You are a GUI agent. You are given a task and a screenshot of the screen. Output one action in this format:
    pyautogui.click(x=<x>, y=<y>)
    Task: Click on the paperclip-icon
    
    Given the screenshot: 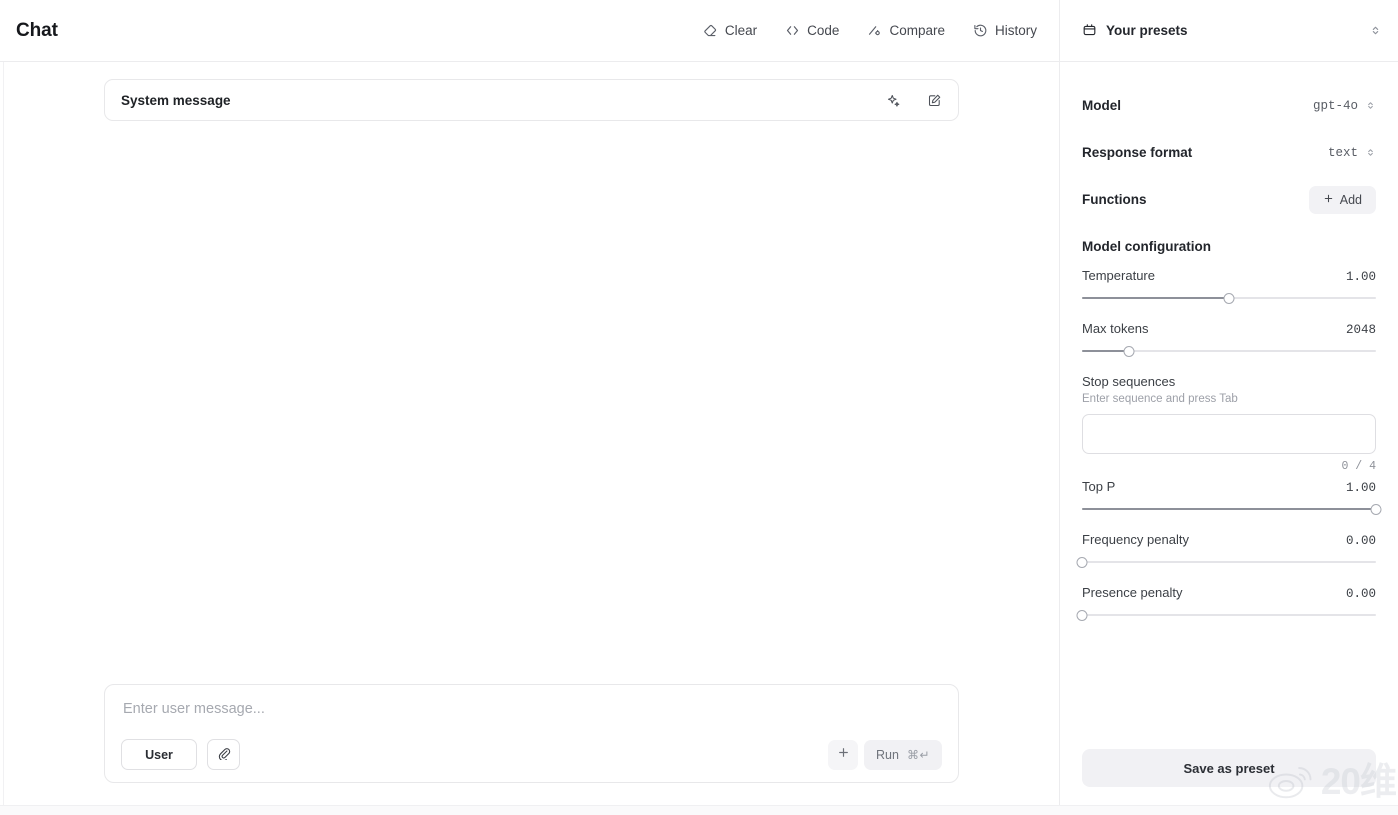 What is the action you would take?
    pyautogui.click(x=224, y=754)
    